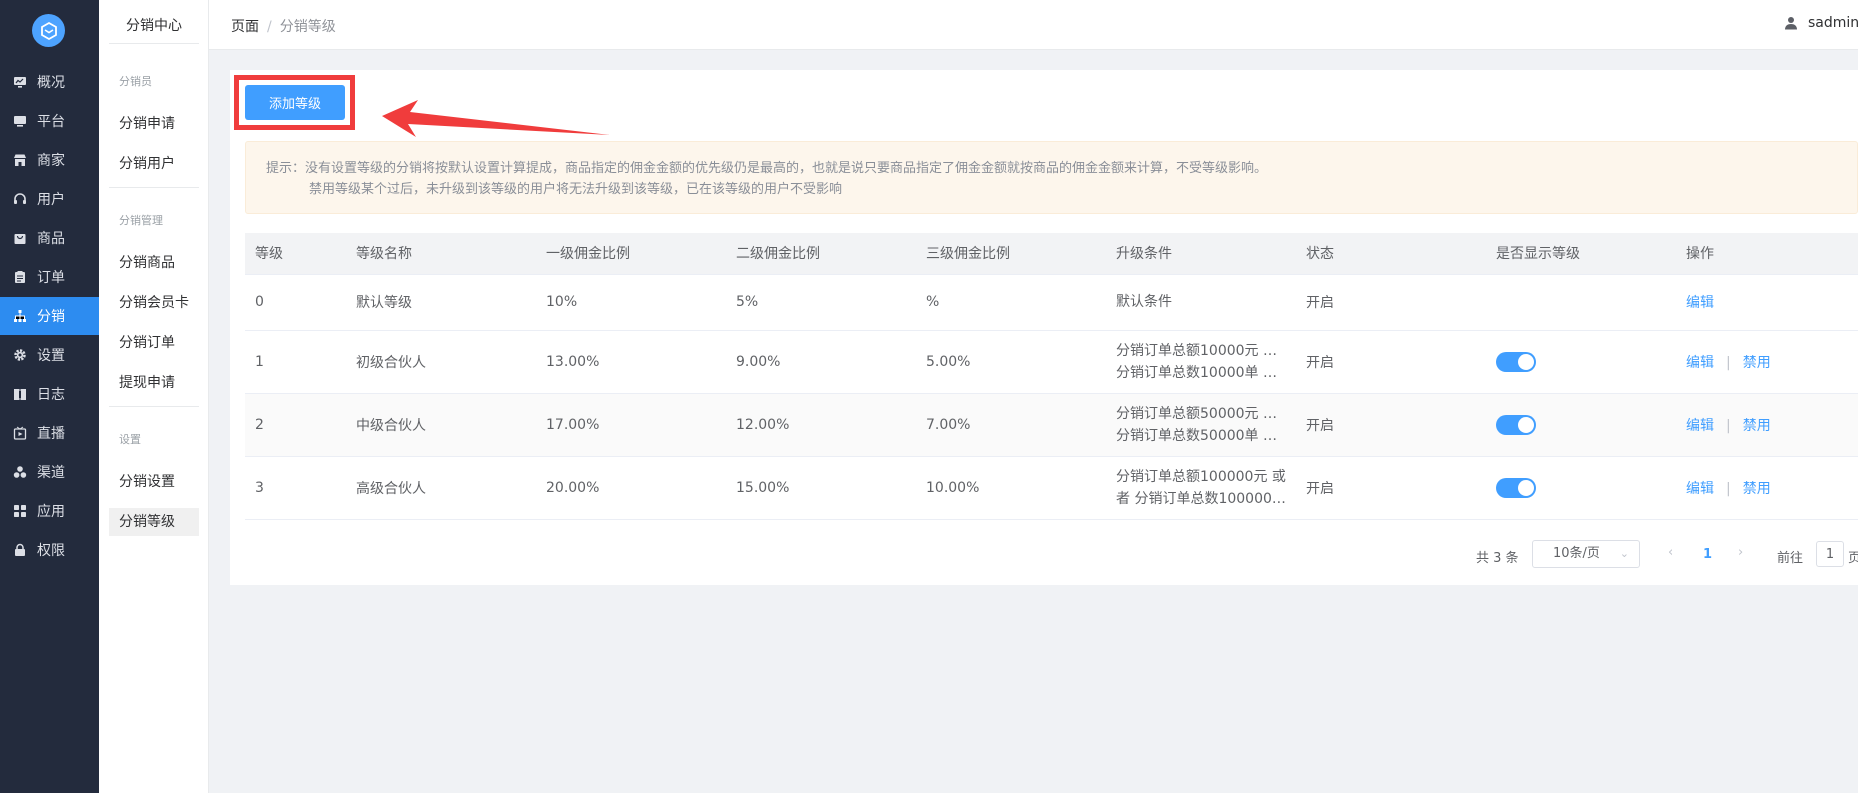  What do you see at coordinates (295, 425) in the screenshot?
I see `cell-level: 2` at bounding box center [295, 425].